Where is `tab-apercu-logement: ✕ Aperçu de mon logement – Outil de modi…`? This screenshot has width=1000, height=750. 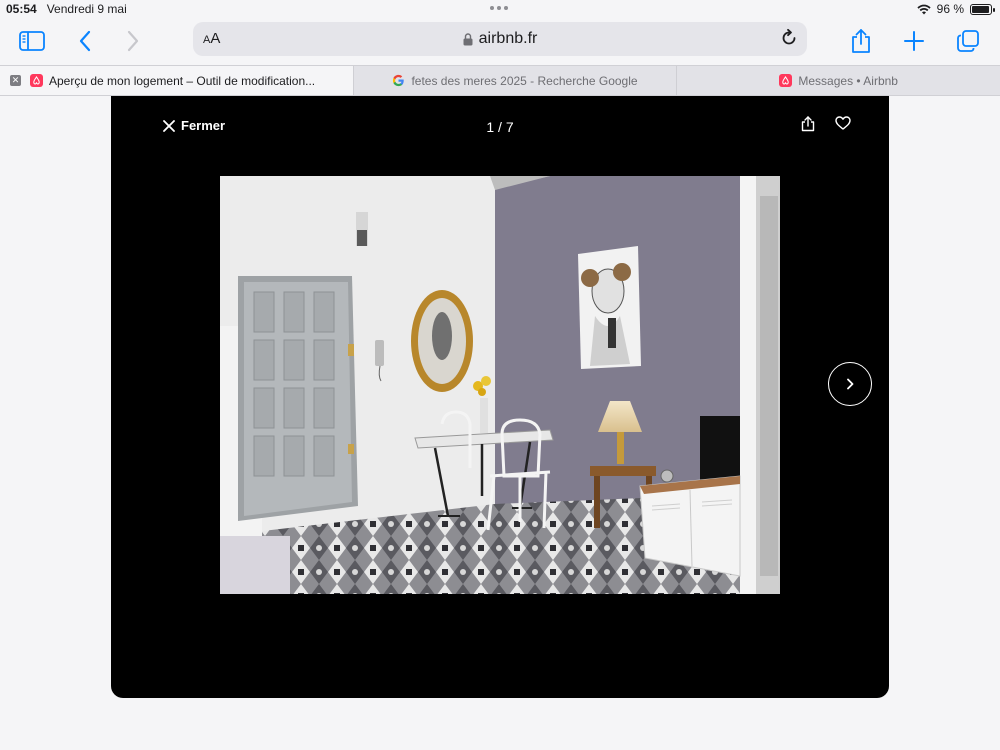
tab-apercu-logement: ✕ Aperçu de mon logement – Outil de modi… is located at coordinates (177, 80).